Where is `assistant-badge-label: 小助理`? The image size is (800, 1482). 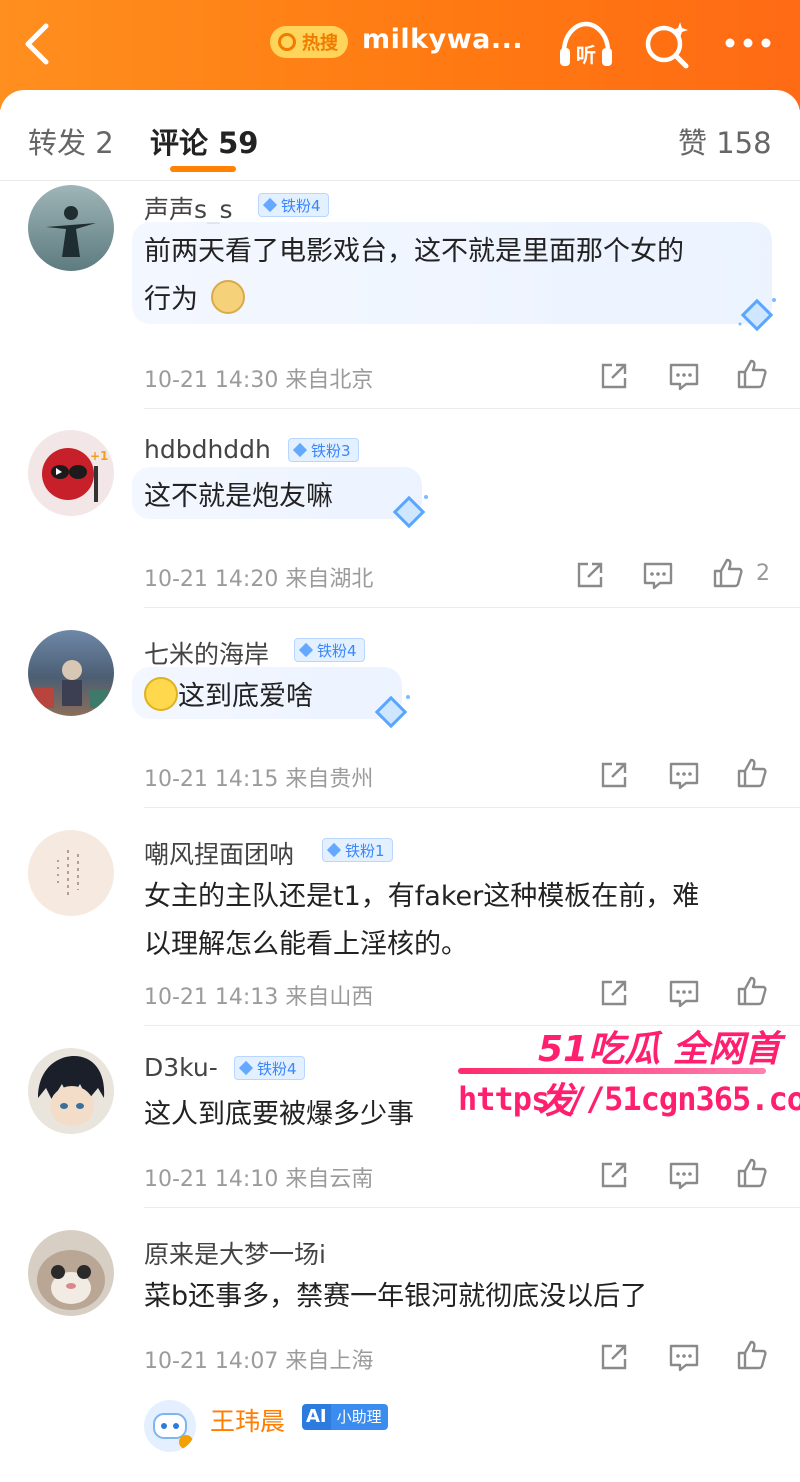 assistant-badge-label: 小助理 is located at coordinates (359, 1417).